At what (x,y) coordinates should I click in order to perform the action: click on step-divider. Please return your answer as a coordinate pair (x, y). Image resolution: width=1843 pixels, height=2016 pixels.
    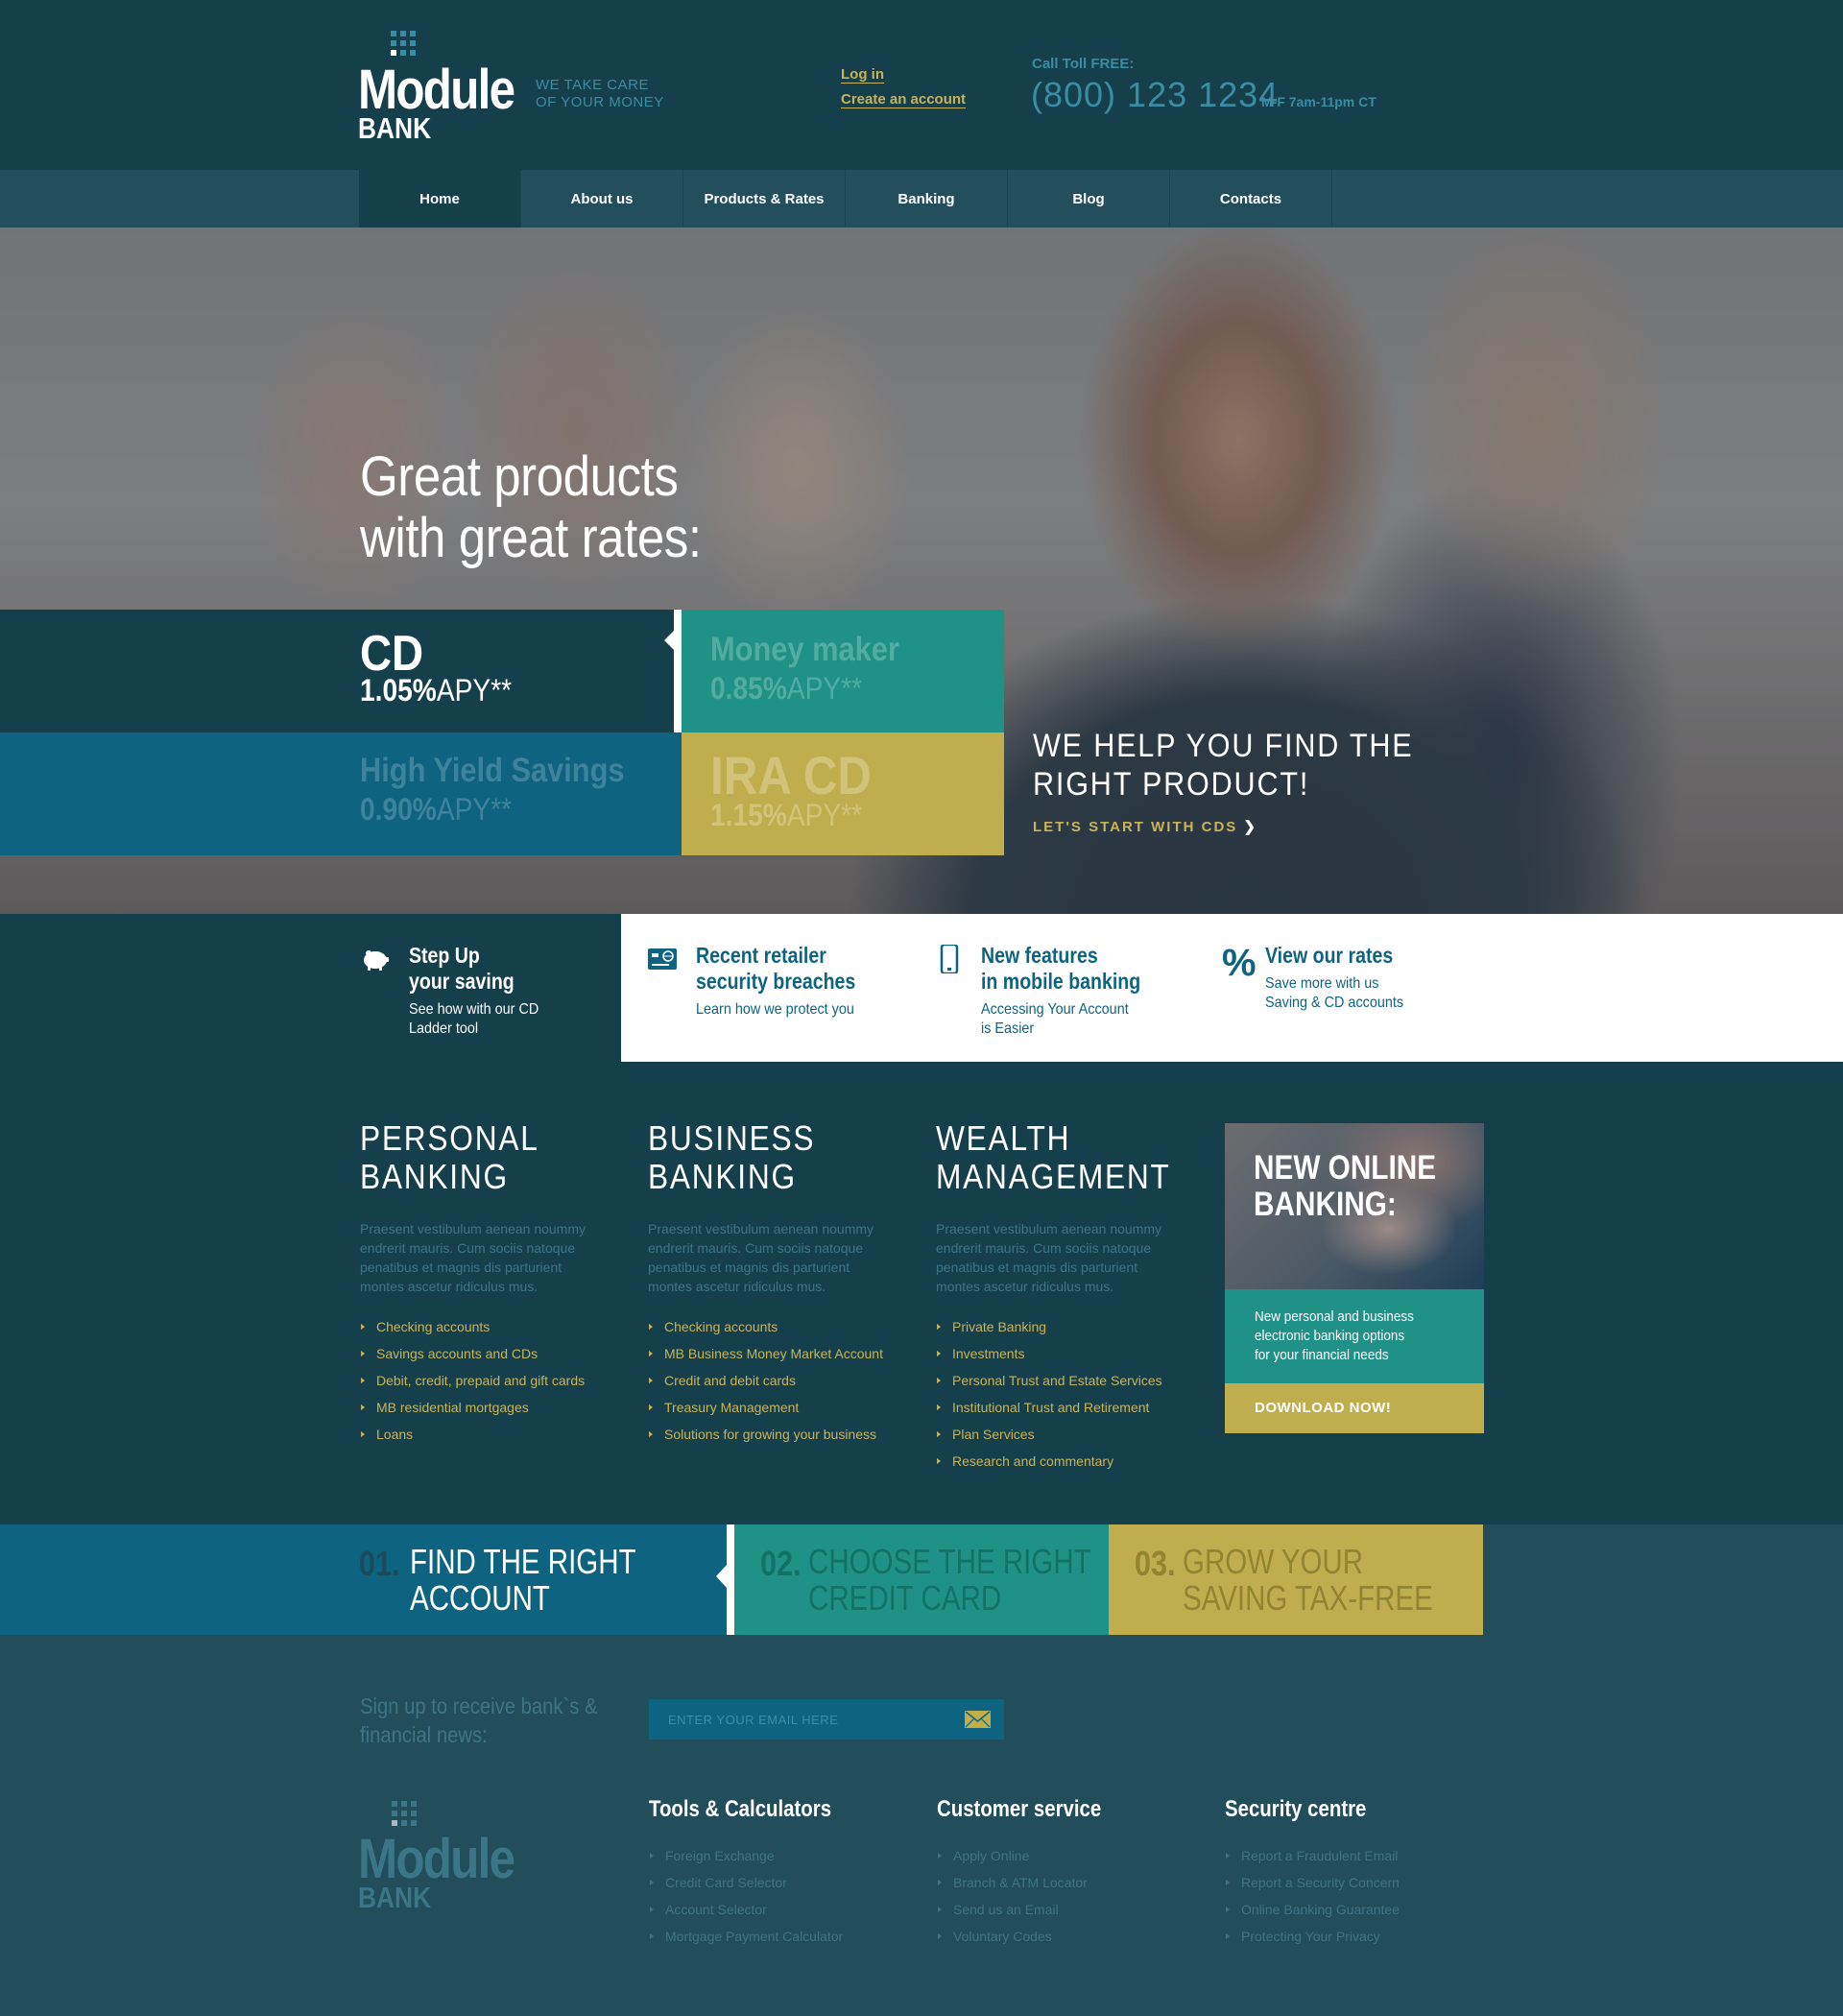
    Looking at the image, I should click on (730, 1580).